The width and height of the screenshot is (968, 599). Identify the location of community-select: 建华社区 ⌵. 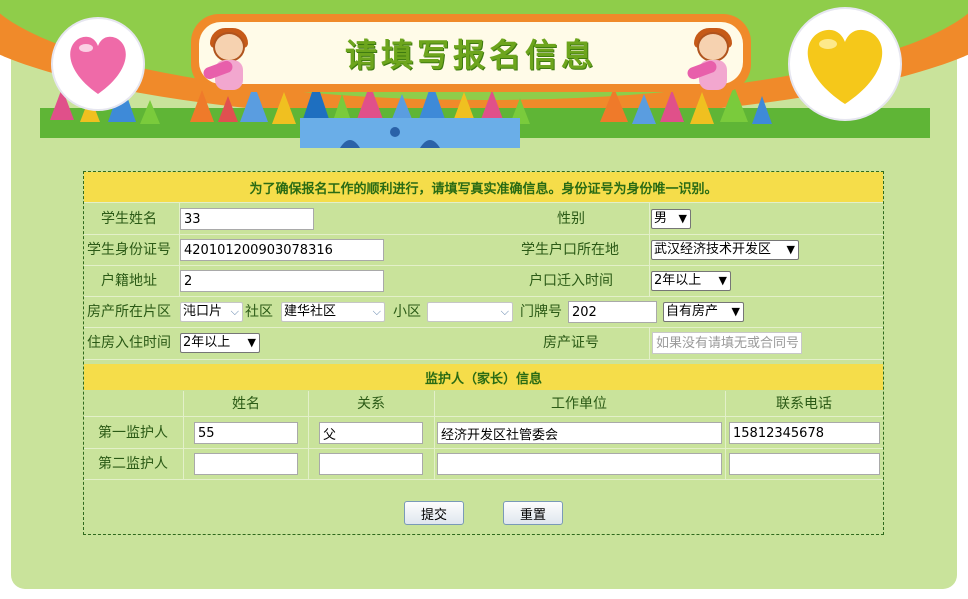
(333, 312).